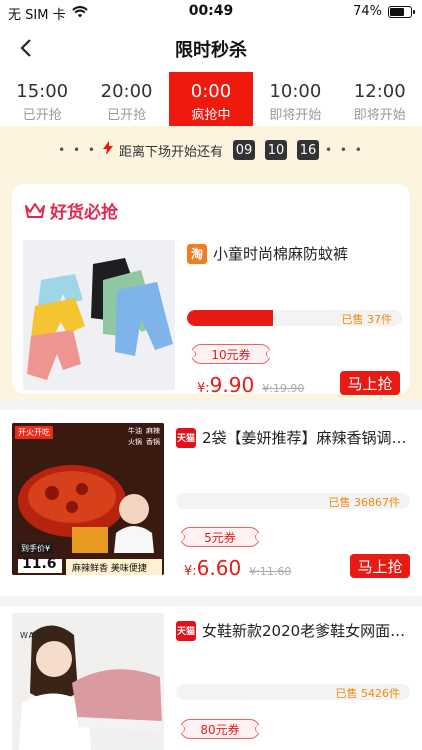  I want to click on tab-12-00: 12:00 即将开始, so click(380, 99).